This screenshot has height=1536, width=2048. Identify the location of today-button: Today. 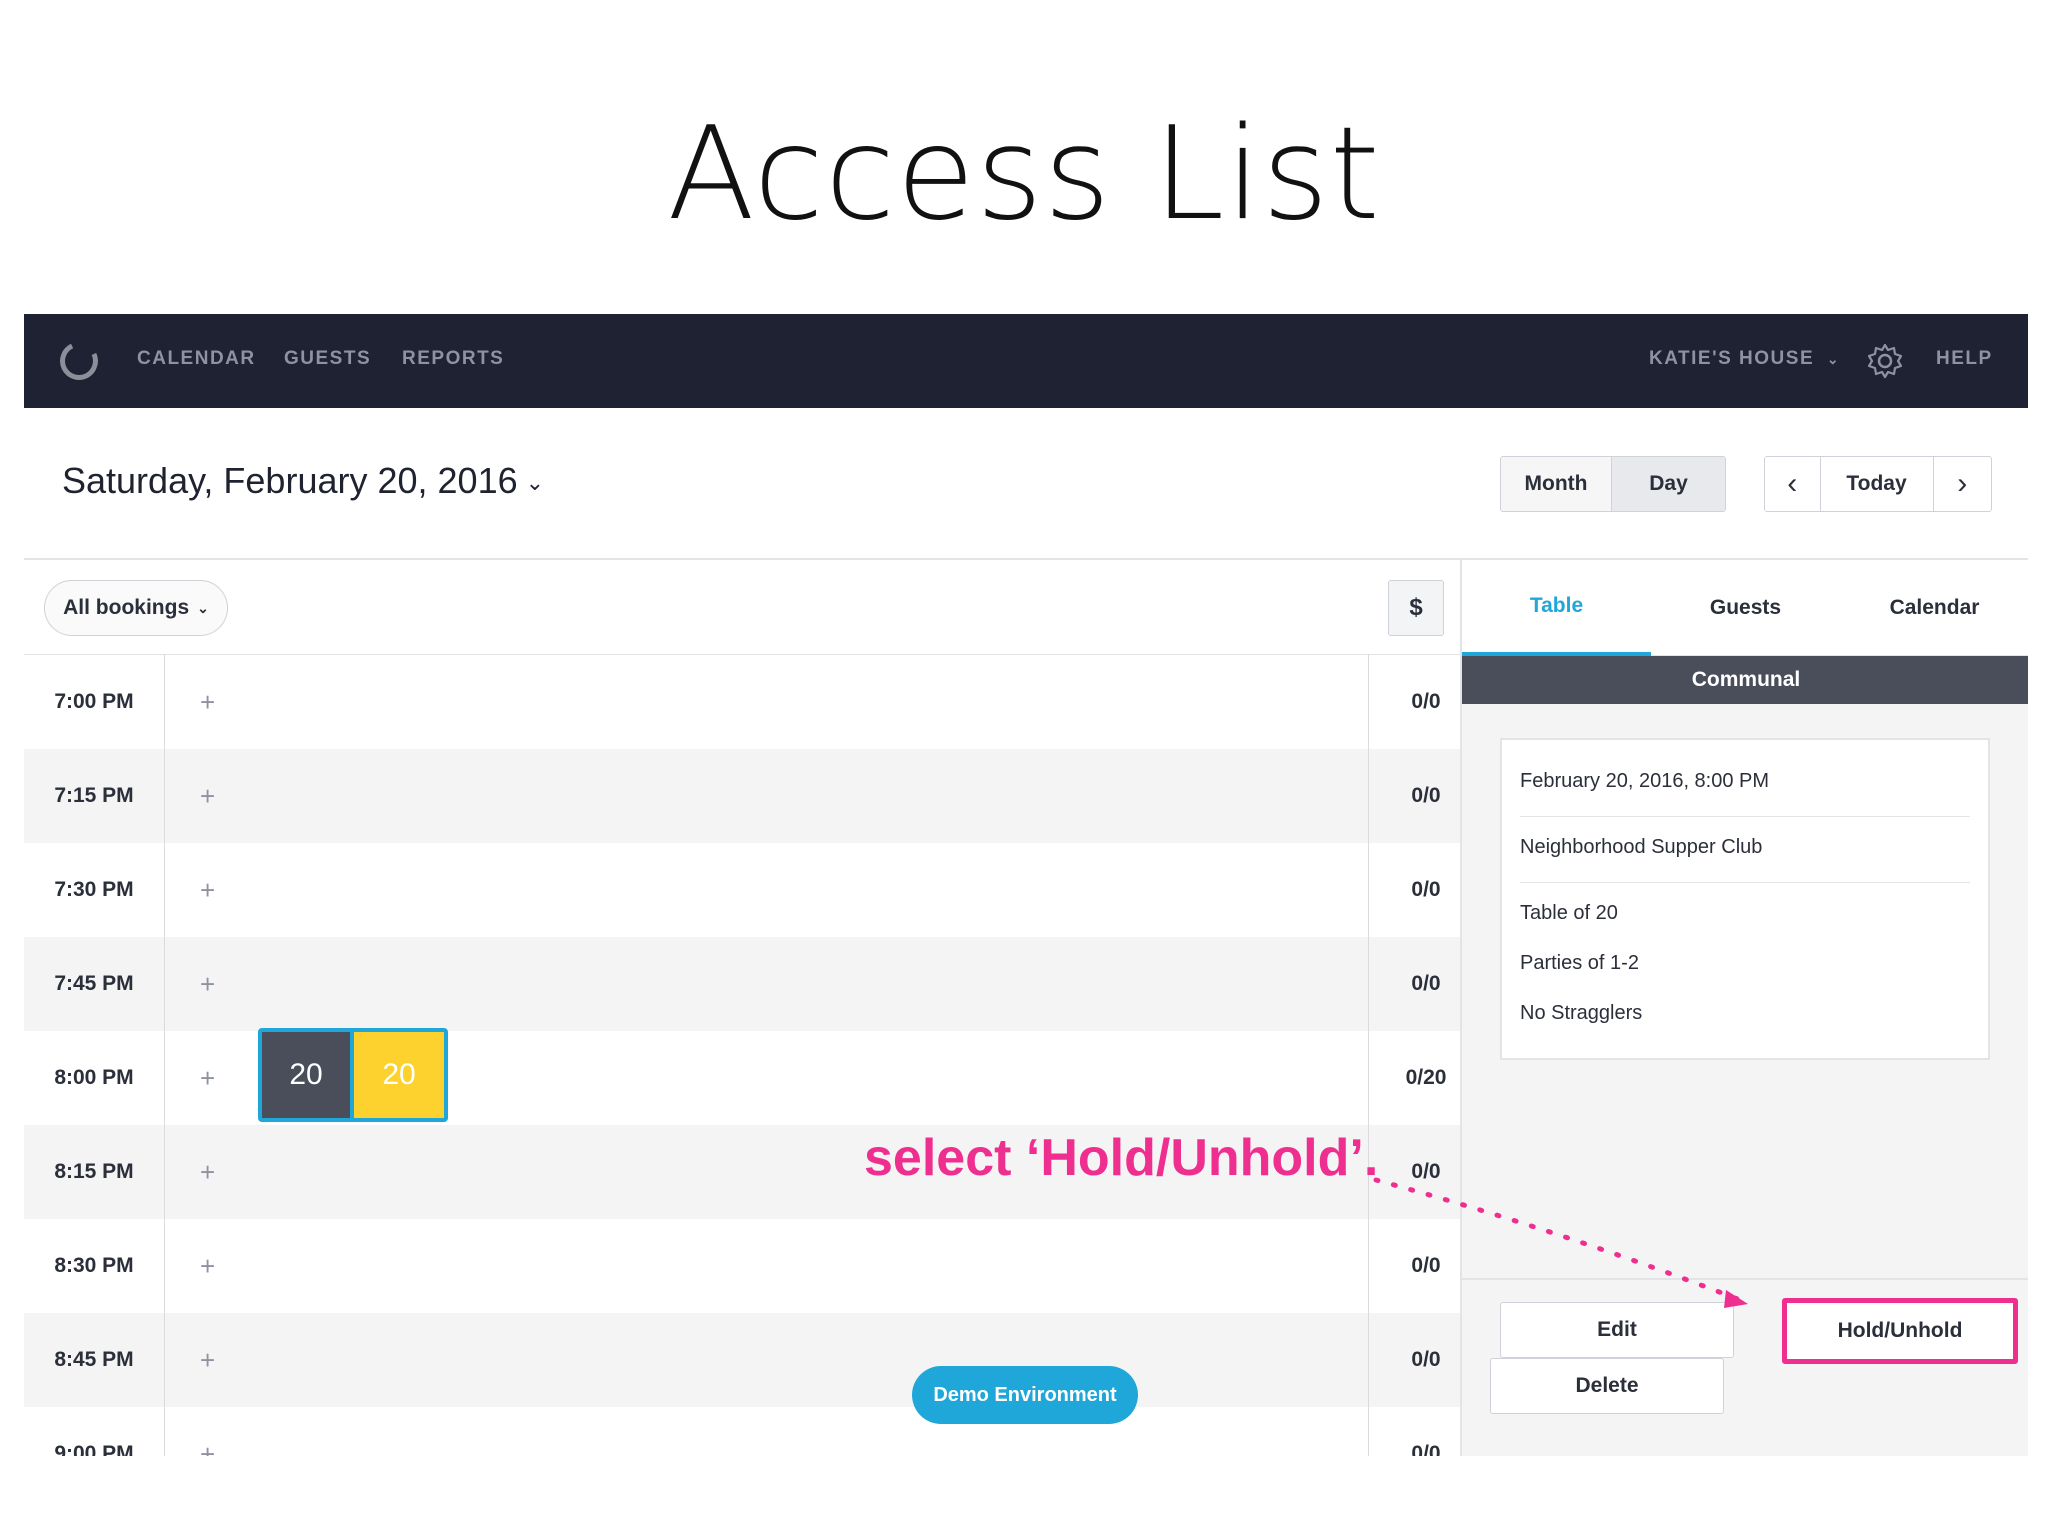
(1877, 484).